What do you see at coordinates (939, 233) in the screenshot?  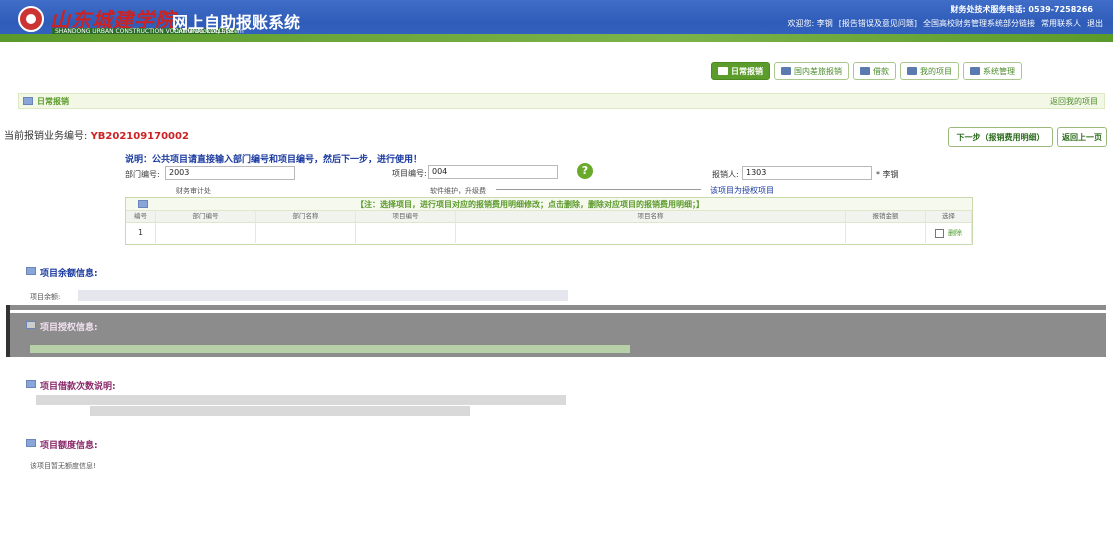 I see `row-checkbox` at bounding box center [939, 233].